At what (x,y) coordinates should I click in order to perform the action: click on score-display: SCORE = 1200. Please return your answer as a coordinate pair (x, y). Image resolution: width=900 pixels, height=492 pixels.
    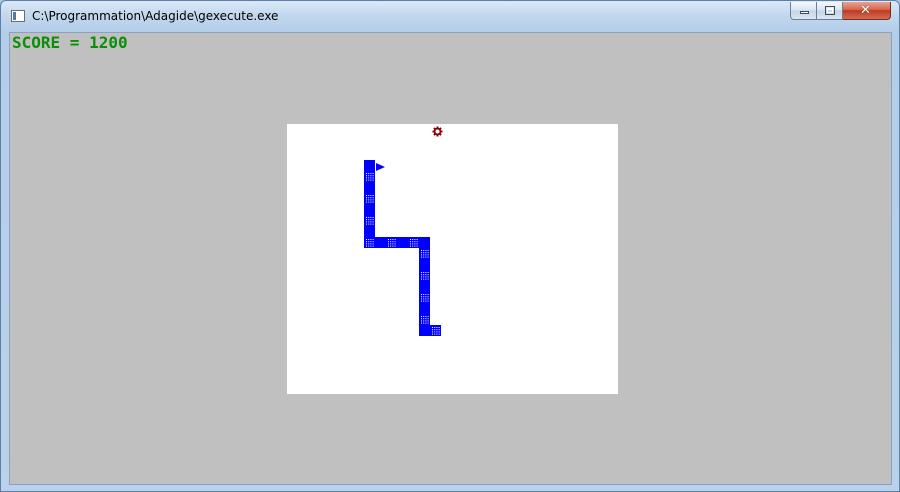
    Looking at the image, I should click on (70, 42).